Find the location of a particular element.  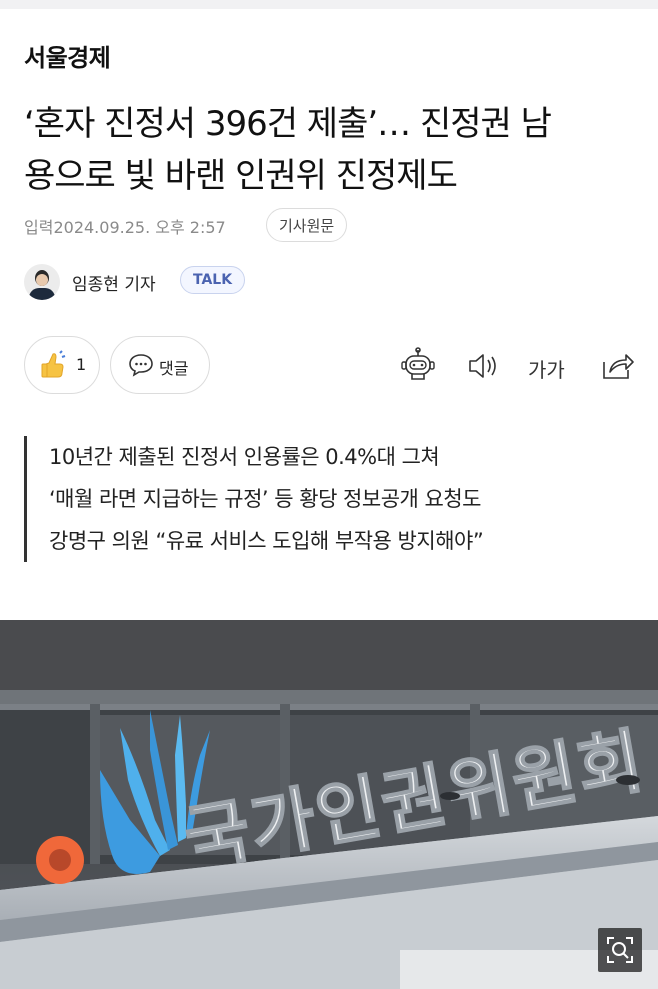

headline-line-1: ‘혼자 진정서 396건 제출’… 진정권 남 is located at coordinates (288, 124).